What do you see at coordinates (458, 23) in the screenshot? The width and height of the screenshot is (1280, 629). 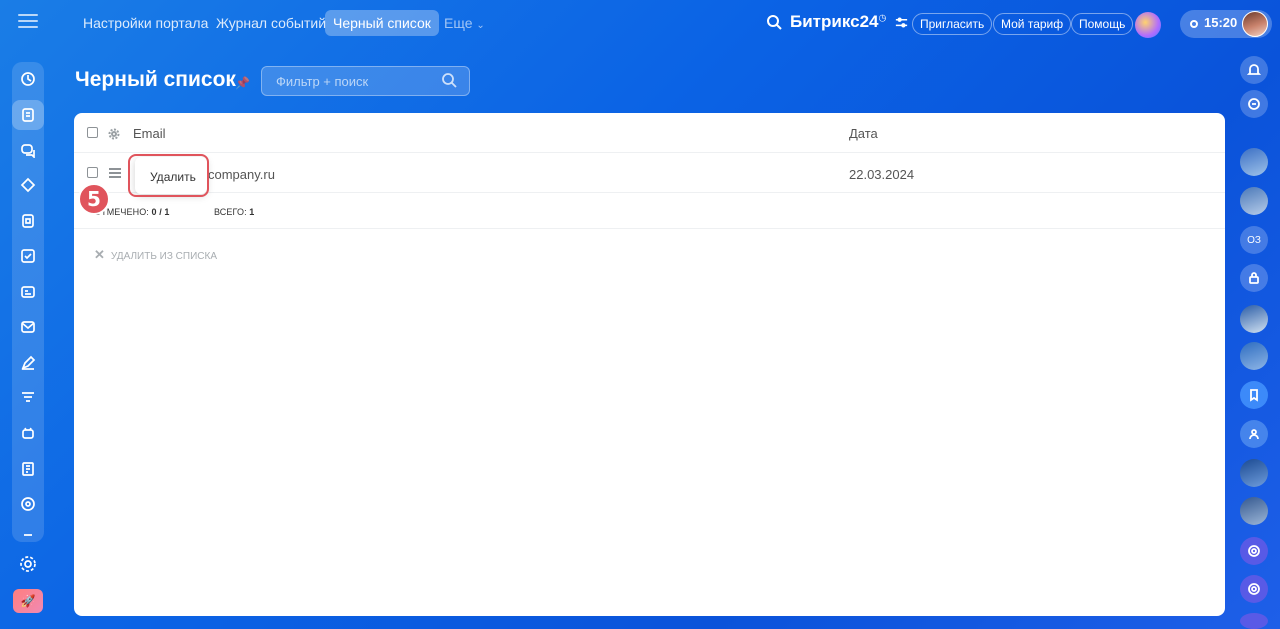 I see `tab-more-label: Еще` at bounding box center [458, 23].